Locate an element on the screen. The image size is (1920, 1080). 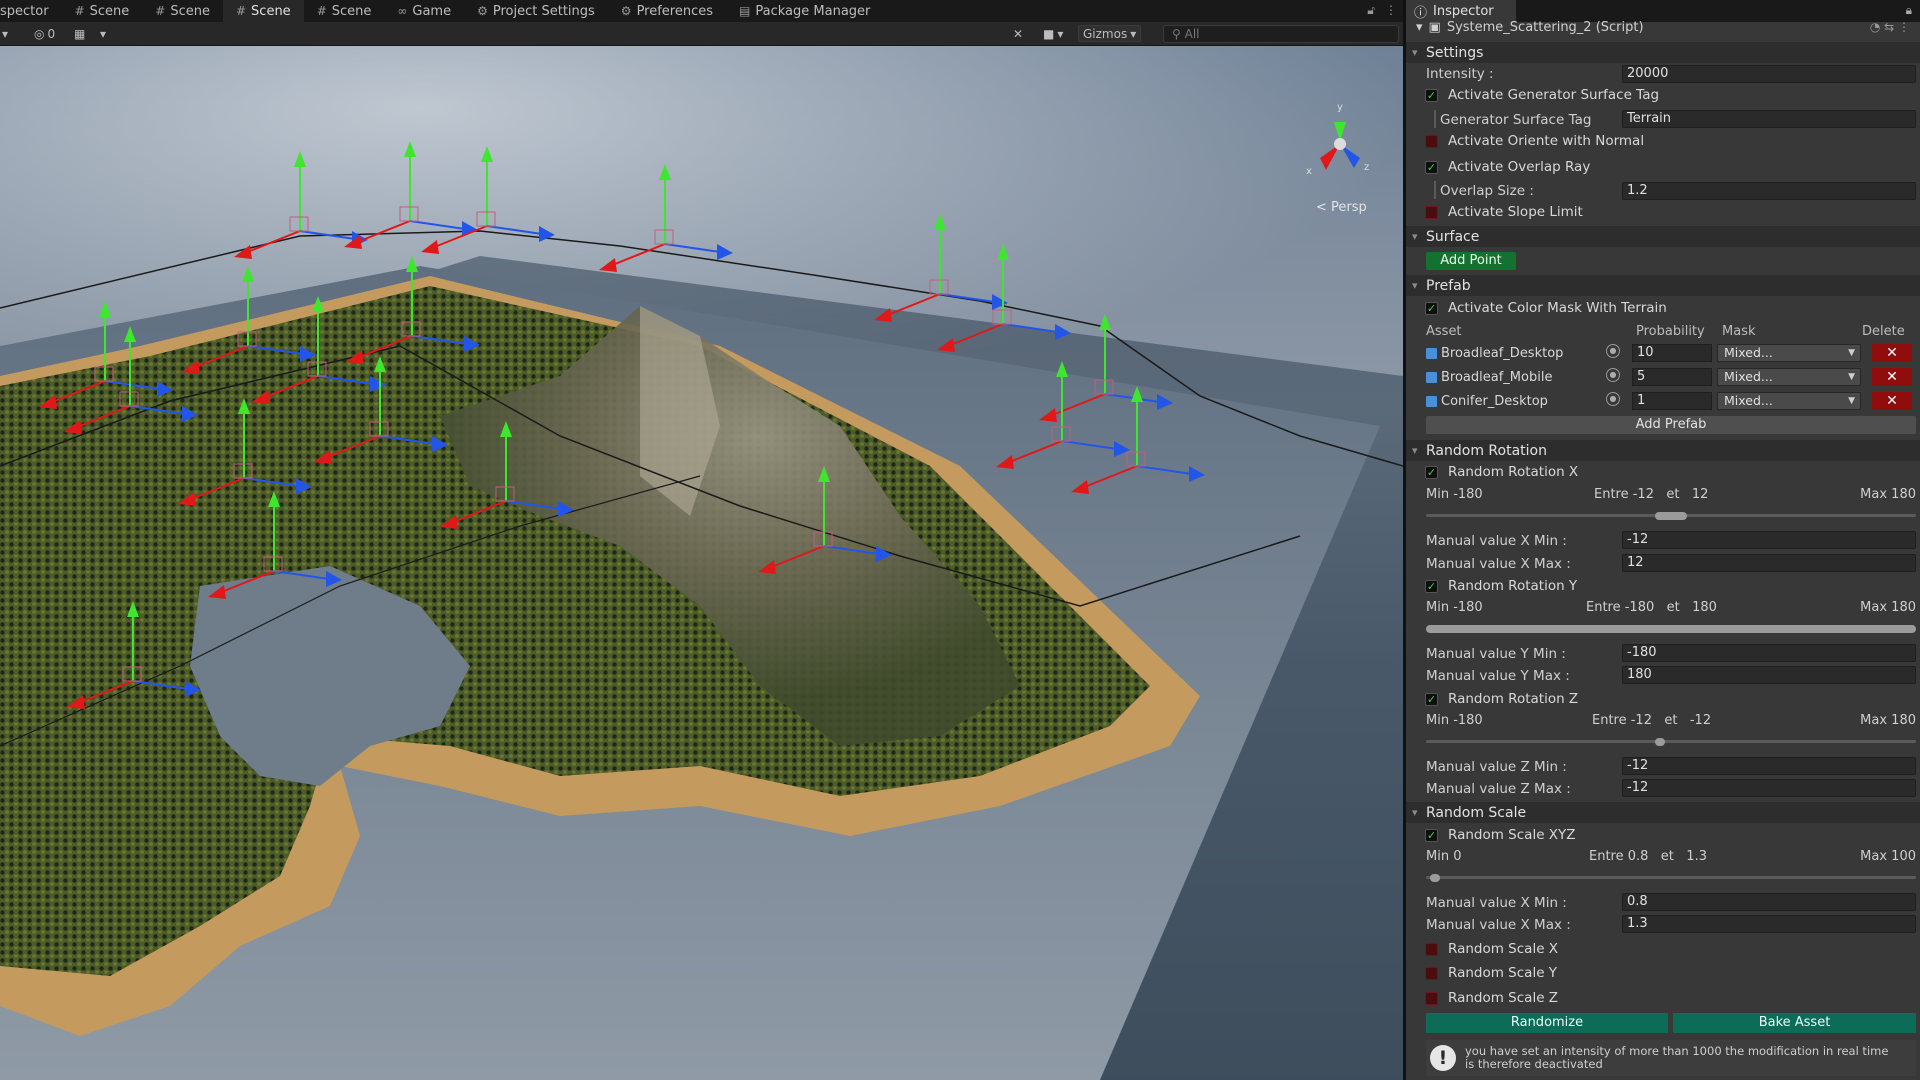
activate-slope-limit-checkbox is located at coordinates (1431, 212).